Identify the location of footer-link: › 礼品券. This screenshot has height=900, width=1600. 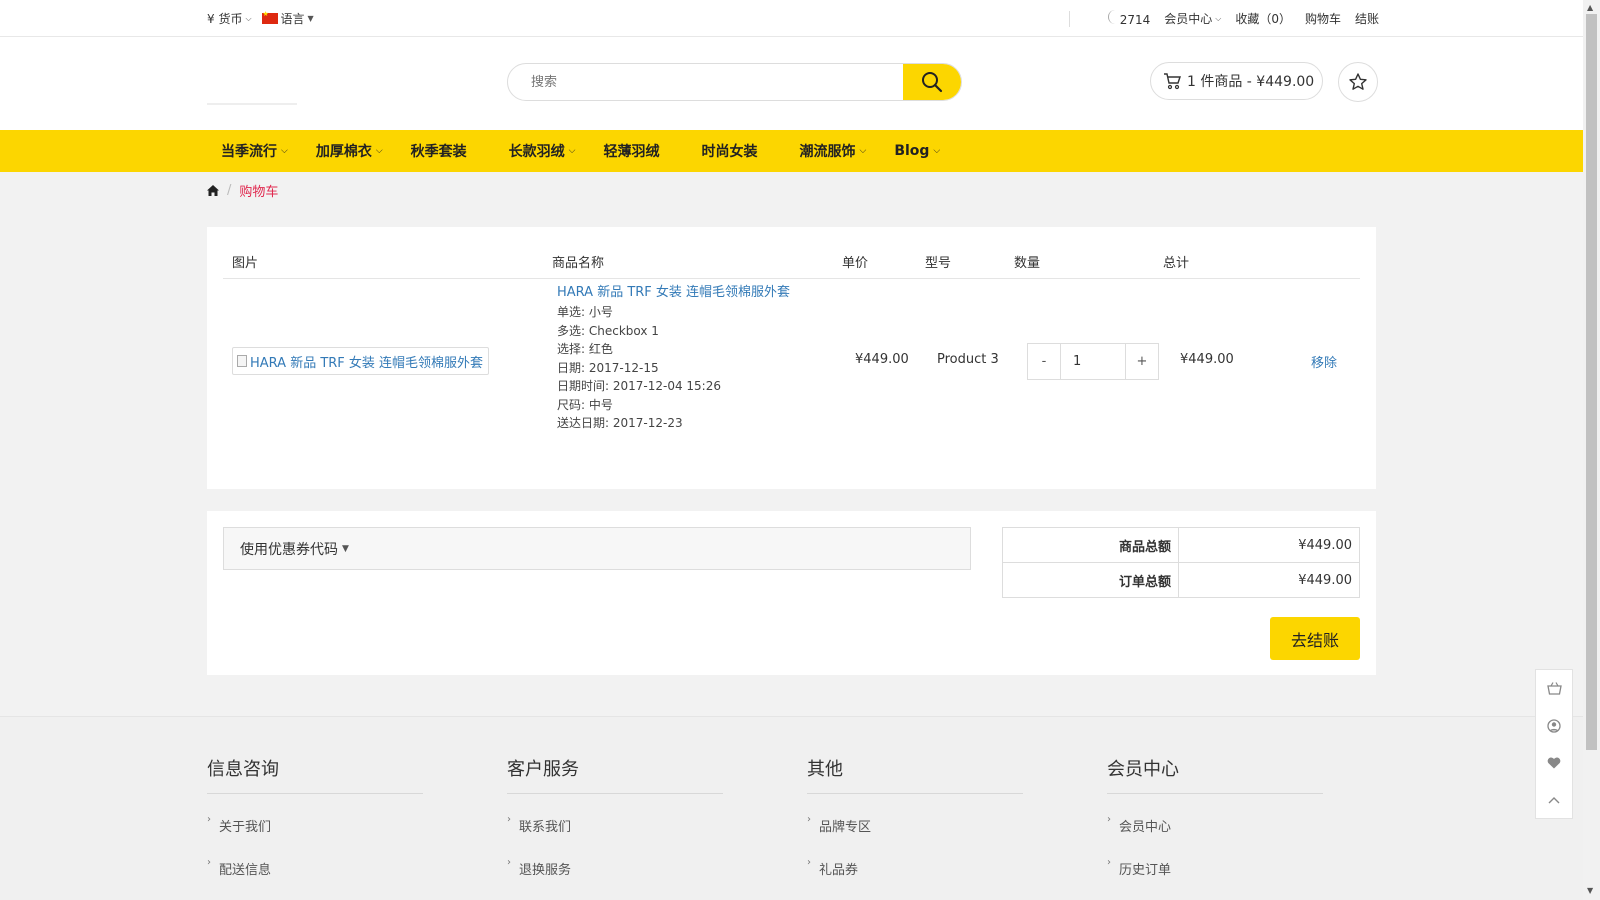
(915, 878).